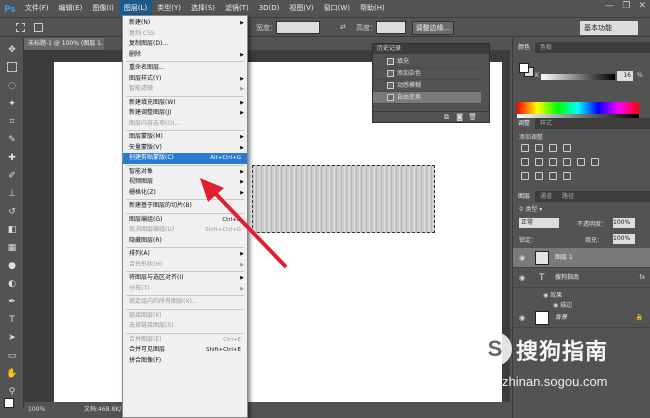 This screenshot has height=418, width=650. Describe the element at coordinates (495, 349) in the screenshot. I see `sogou-logo: S` at that location.